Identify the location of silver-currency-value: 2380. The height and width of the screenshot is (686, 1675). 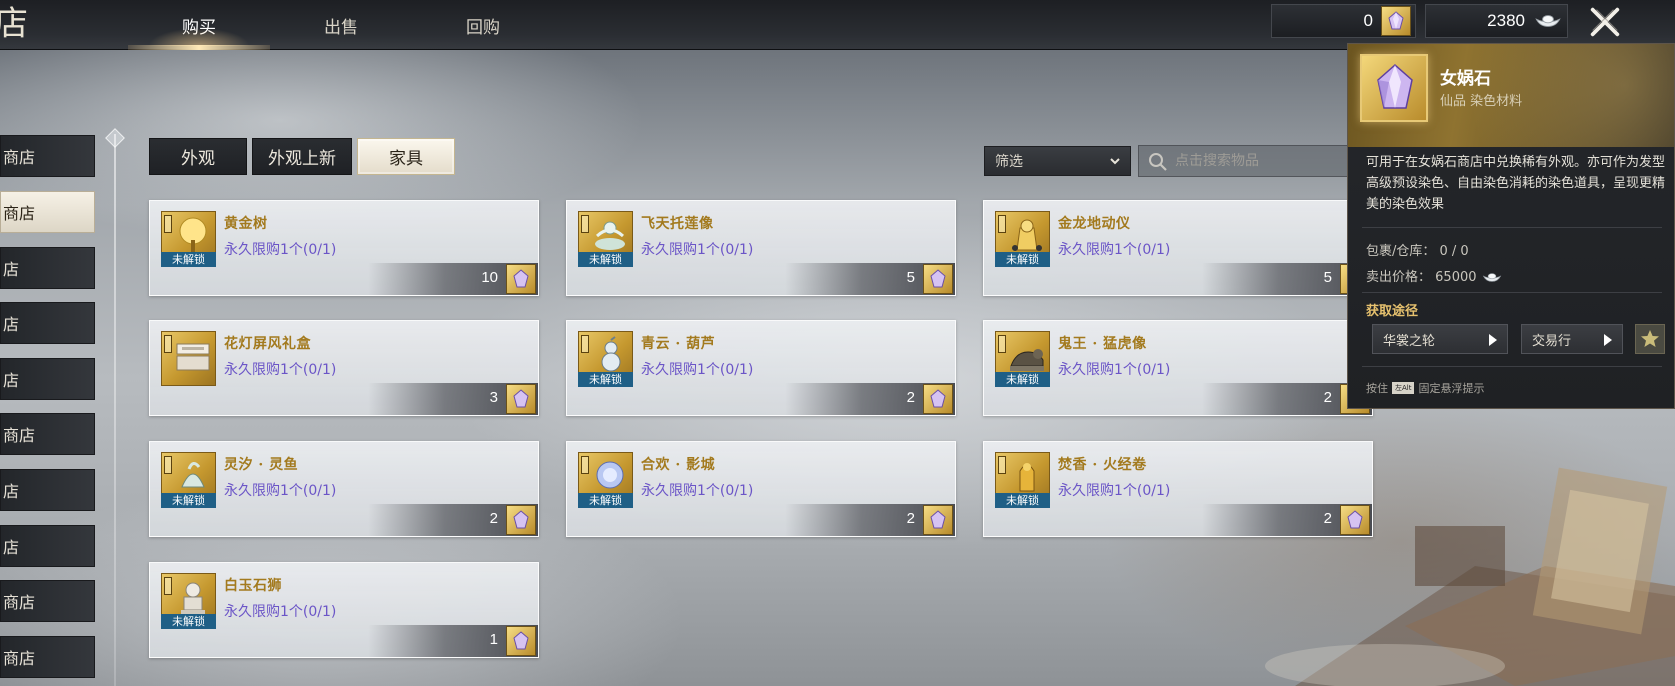
(1506, 20).